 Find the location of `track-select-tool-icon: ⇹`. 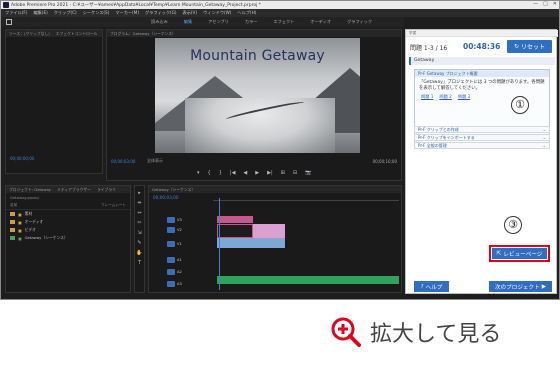

track-select-tool-icon: ⇹ is located at coordinates (139, 203).